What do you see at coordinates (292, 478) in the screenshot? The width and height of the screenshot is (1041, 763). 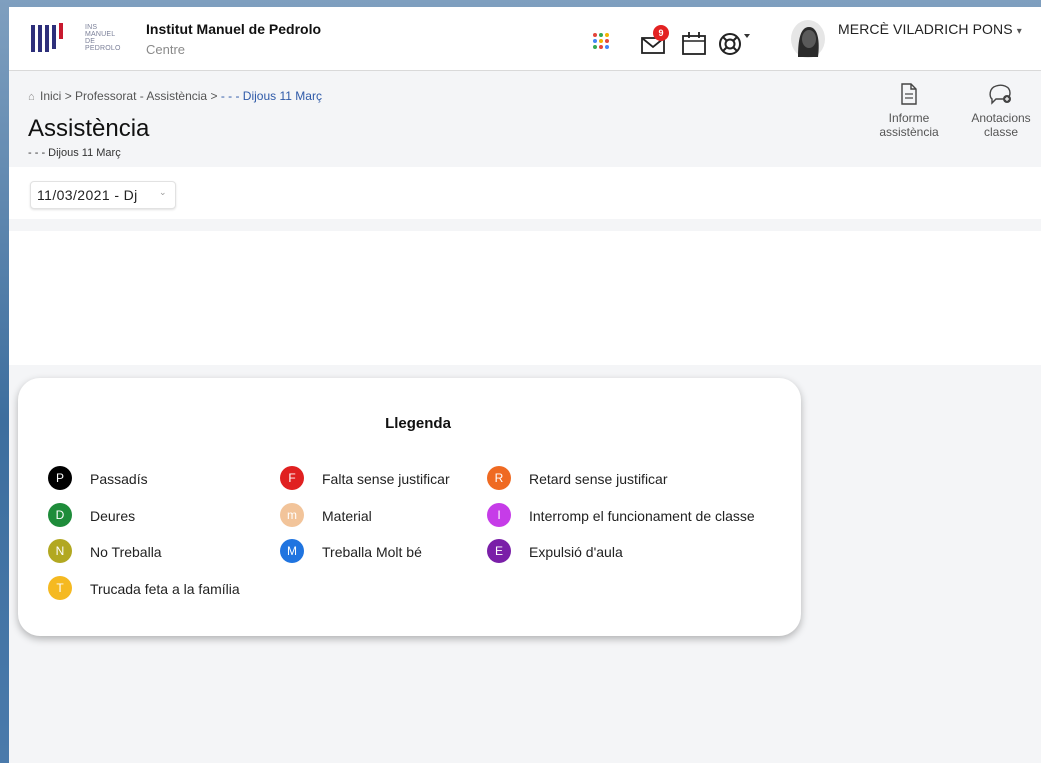 I see `legend-dot-falta: F` at bounding box center [292, 478].